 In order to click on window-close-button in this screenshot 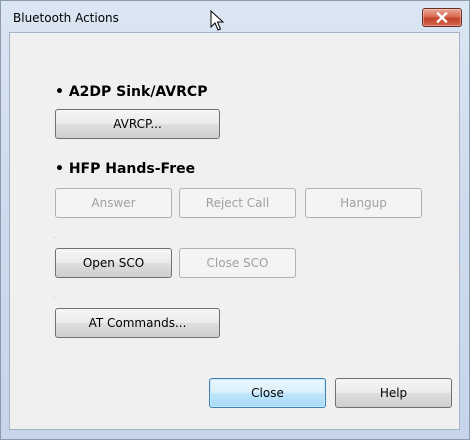, I will do `click(442, 17)`.